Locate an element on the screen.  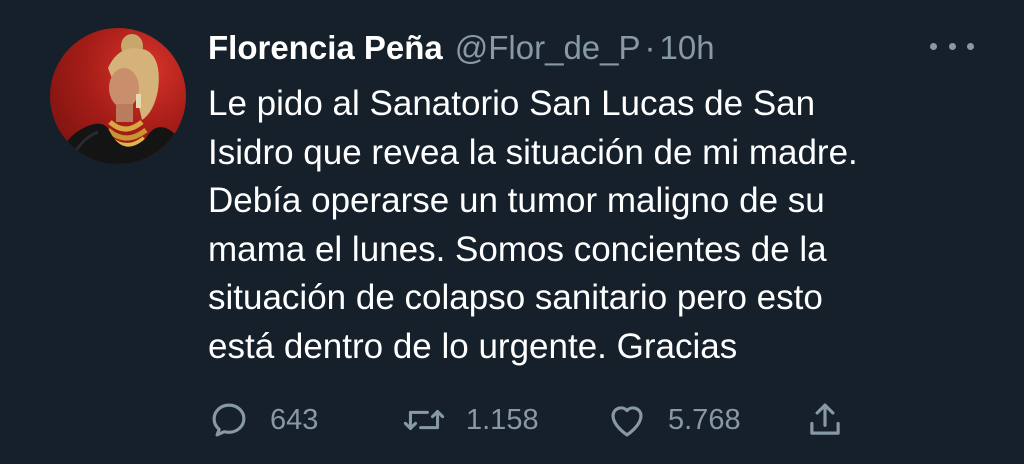
tweet-header: Florencia Peña @Flor_de_P · 10h is located at coordinates (461, 48).